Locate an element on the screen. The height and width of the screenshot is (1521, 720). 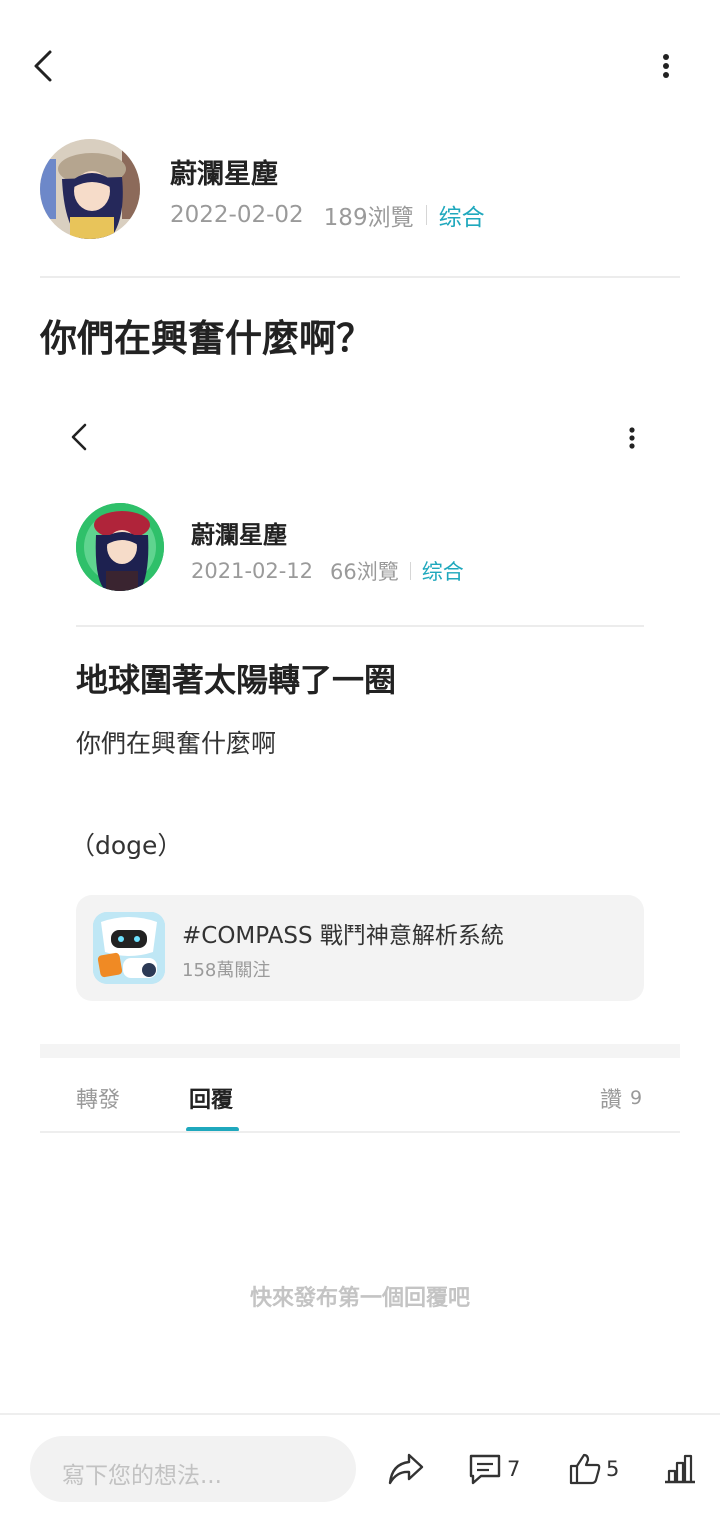
likes-count: 5 is located at coordinates (613, 1469).